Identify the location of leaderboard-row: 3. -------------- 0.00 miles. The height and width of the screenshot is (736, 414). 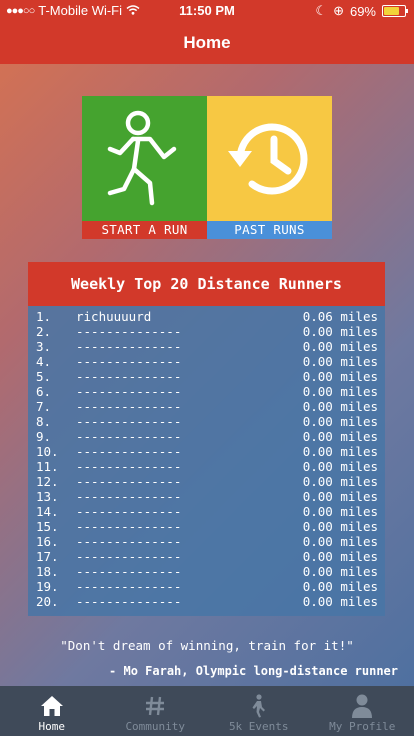
(206, 346).